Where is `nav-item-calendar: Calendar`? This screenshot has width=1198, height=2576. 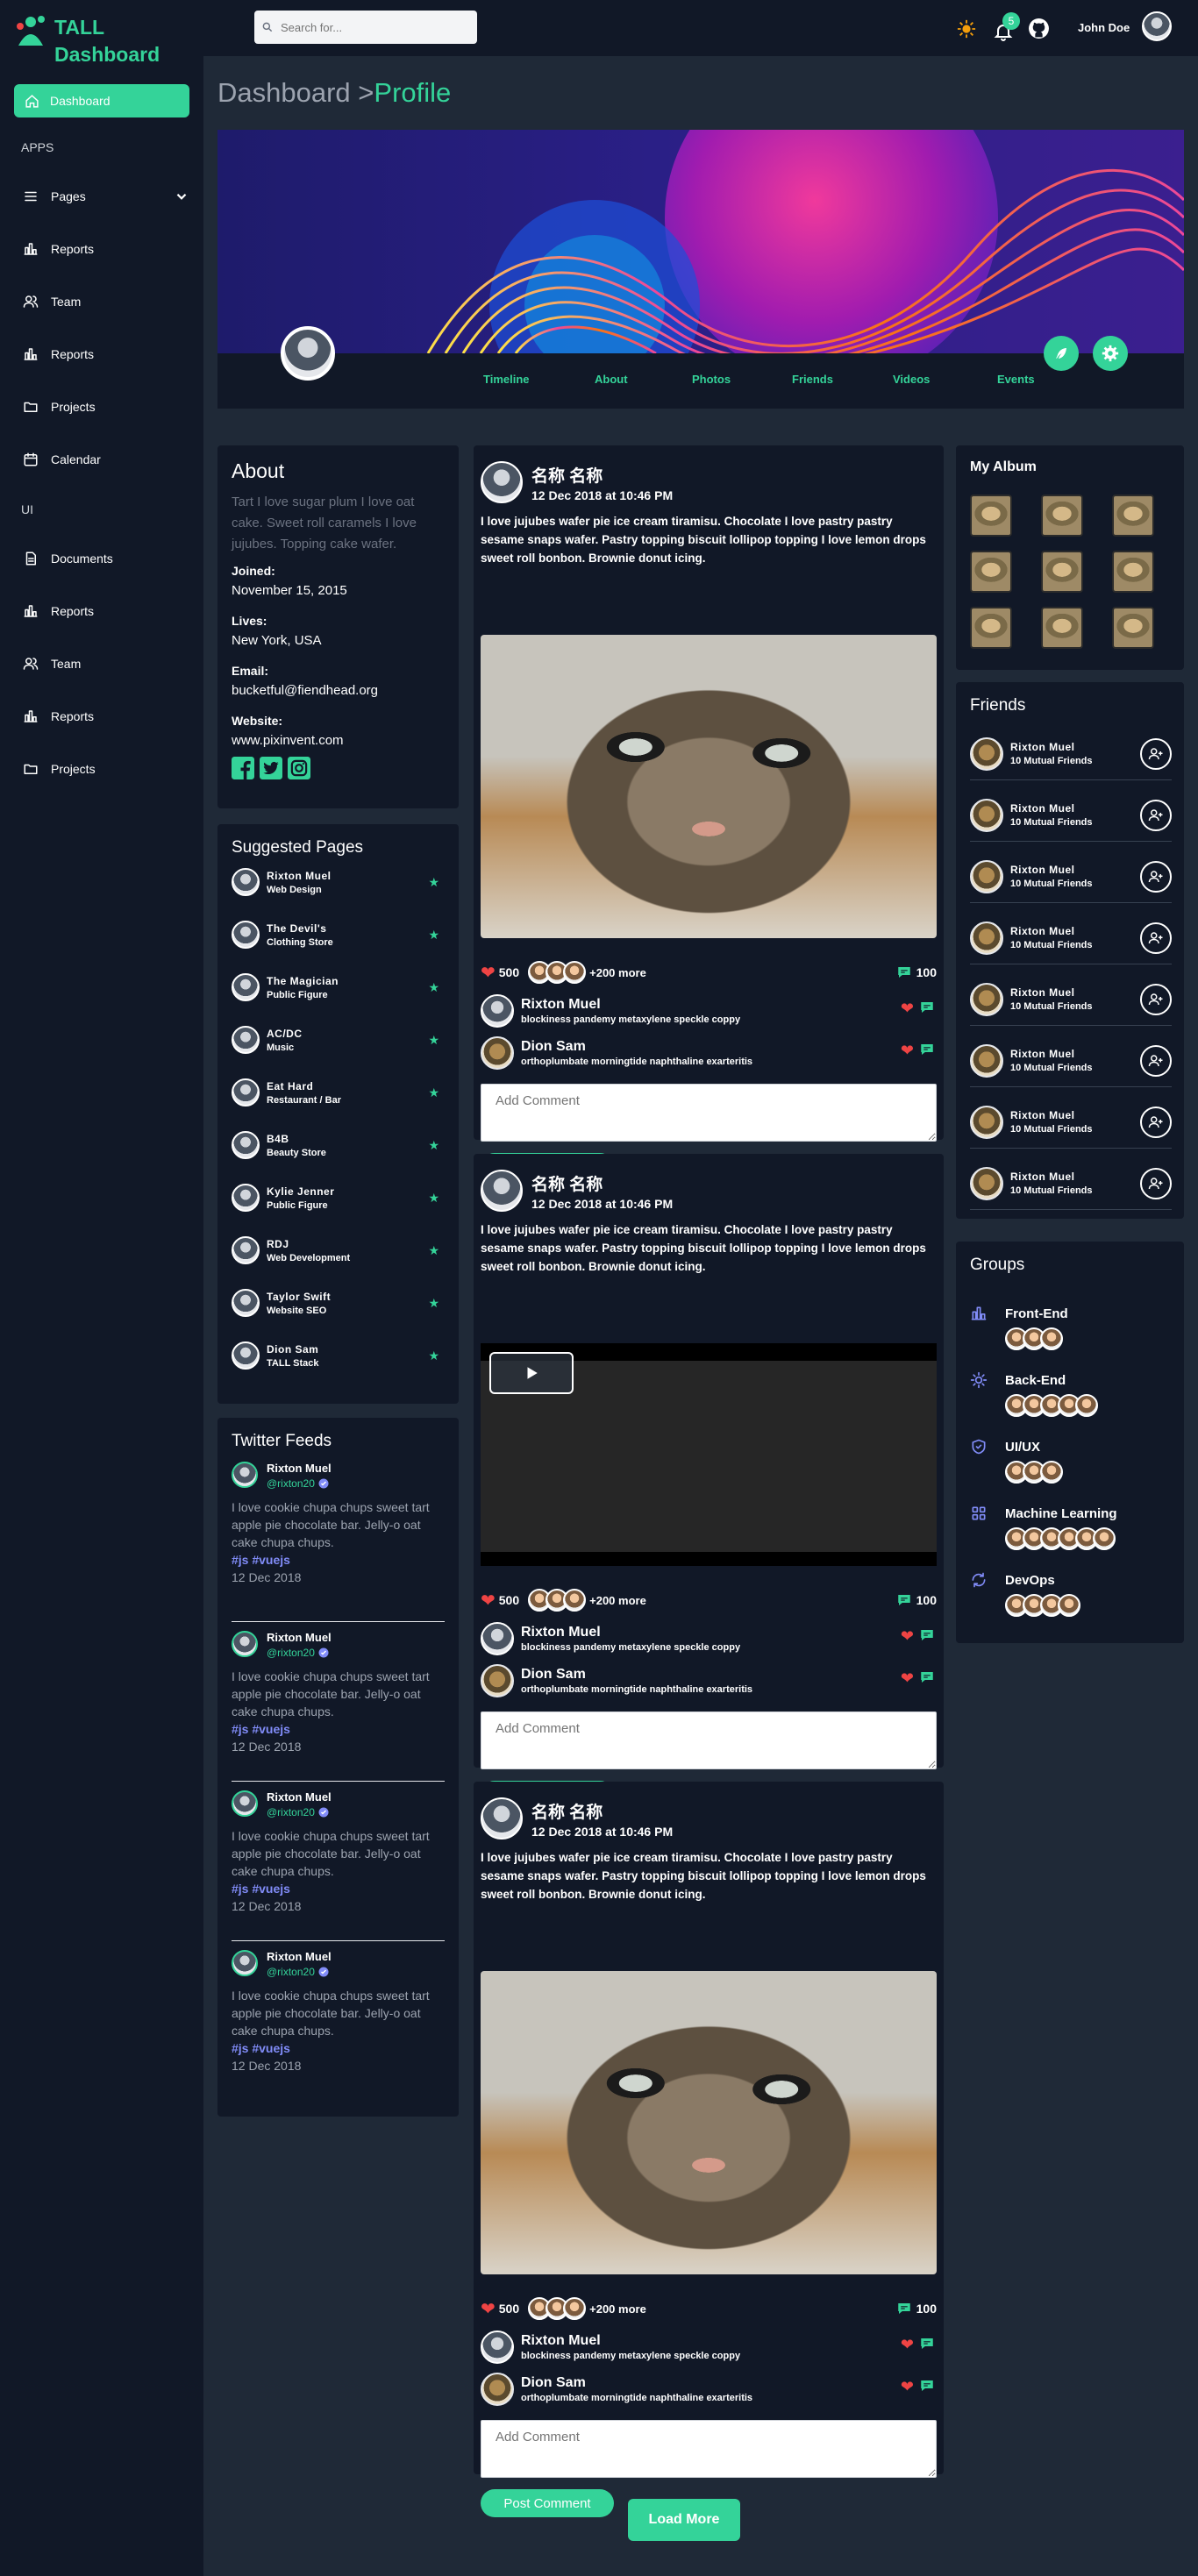 nav-item-calendar: Calendar is located at coordinates (106, 459).